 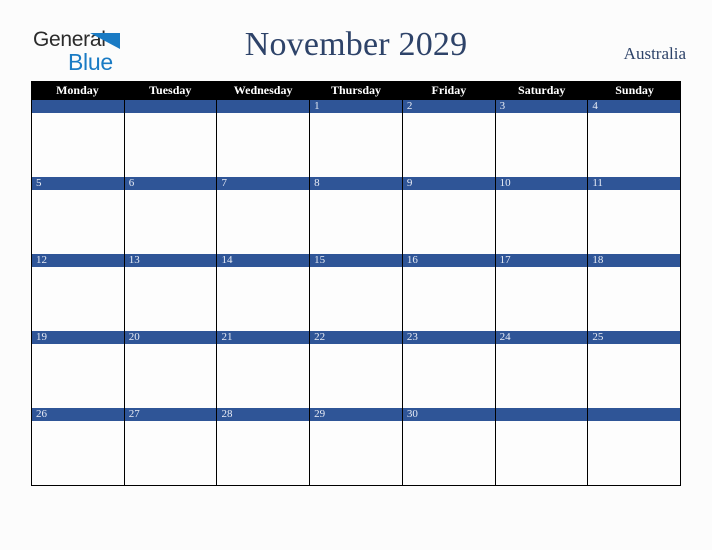 I want to click on day-cell: 29, so click(x=356, y=446).